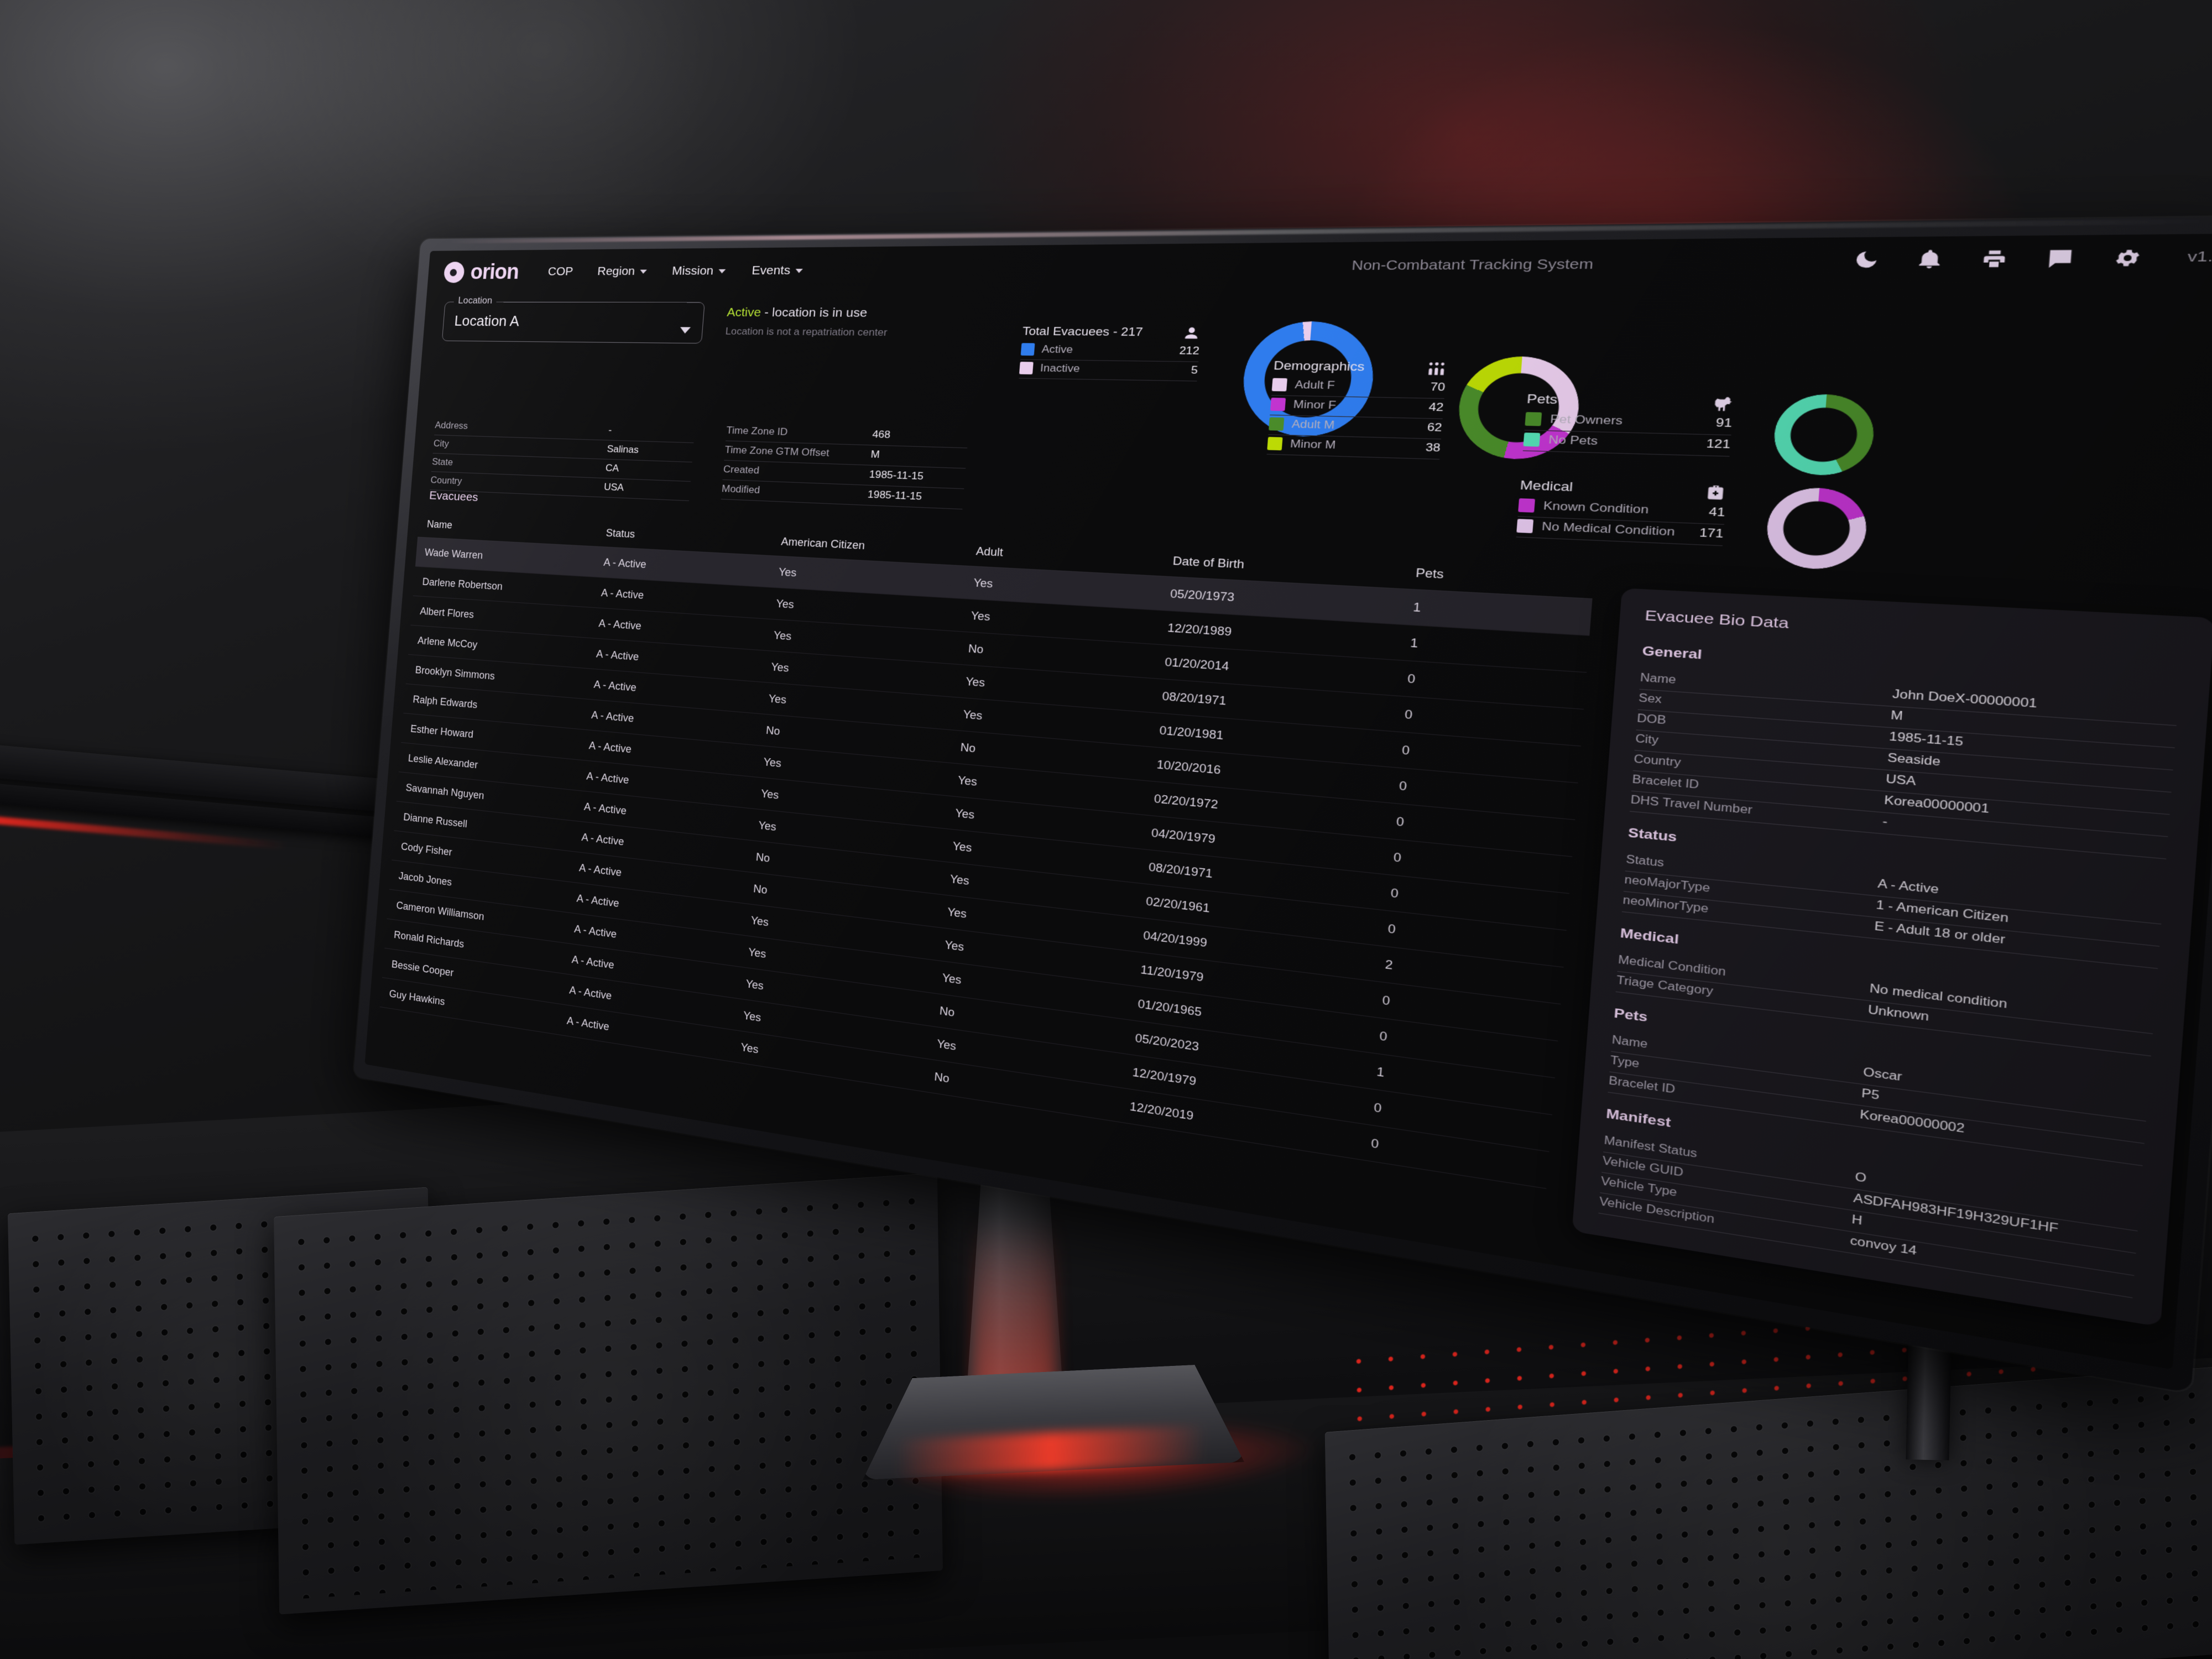 The image size is (2212, 1659). I want to click on field-value: CA, so click(612, 468).